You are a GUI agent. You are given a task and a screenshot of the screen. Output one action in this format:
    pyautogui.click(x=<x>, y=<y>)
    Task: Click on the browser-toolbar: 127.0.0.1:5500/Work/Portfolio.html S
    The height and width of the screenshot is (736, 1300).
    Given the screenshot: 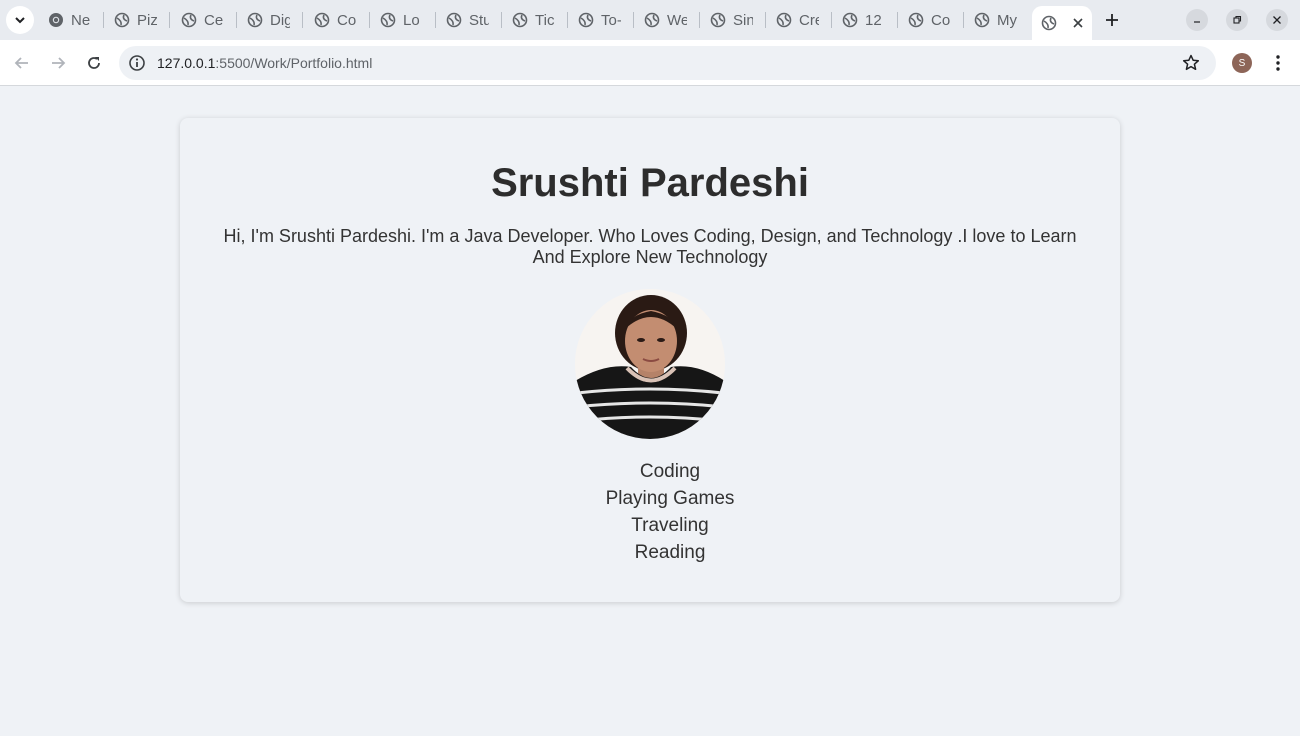 What is the action you would take?
    pyautogui.click(x=650, y=63)
    